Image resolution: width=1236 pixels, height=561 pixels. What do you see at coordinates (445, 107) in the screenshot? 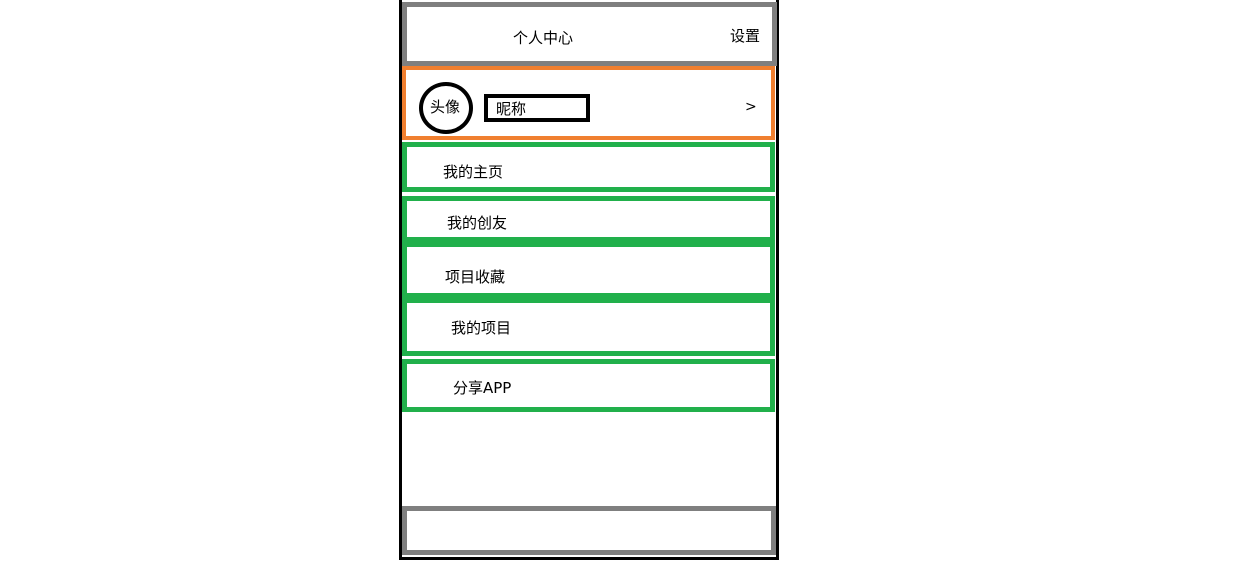
I see `avatar-label: 头像` at bounding box center [445, 107].